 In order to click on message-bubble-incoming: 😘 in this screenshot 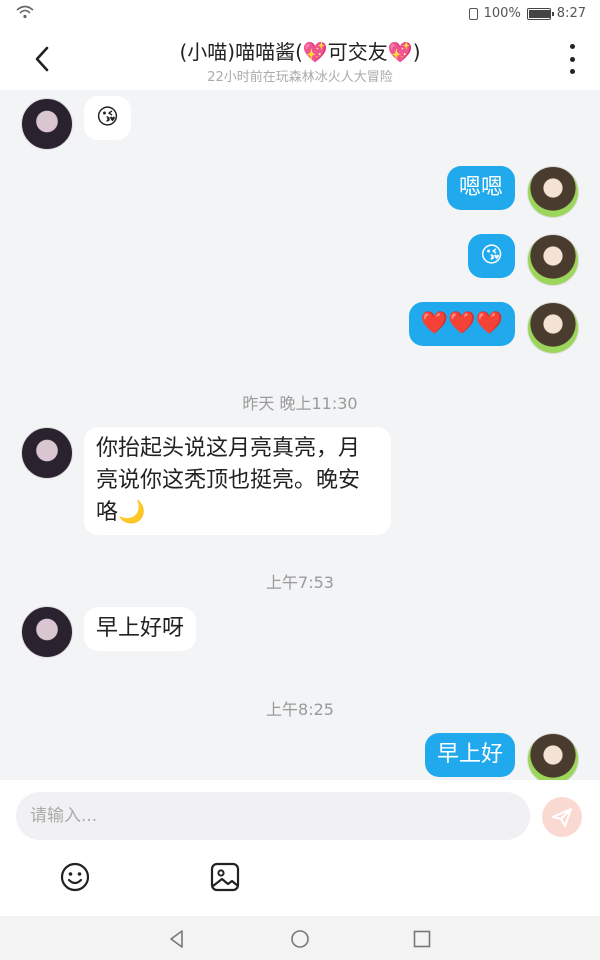, I will do `click(107, 118)`.